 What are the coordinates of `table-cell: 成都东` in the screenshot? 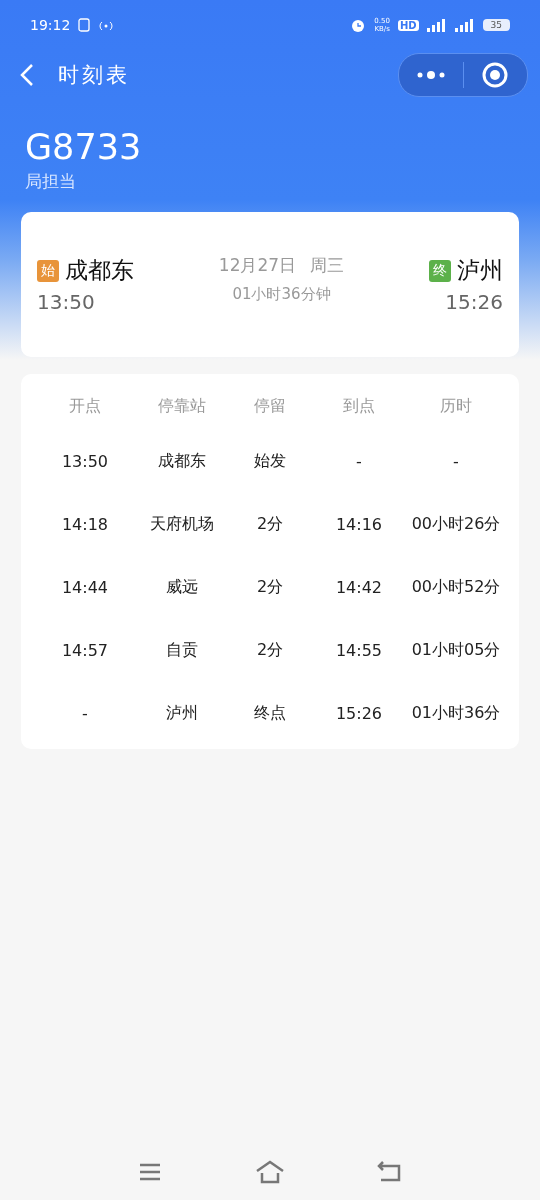 It's located at (182, 461).